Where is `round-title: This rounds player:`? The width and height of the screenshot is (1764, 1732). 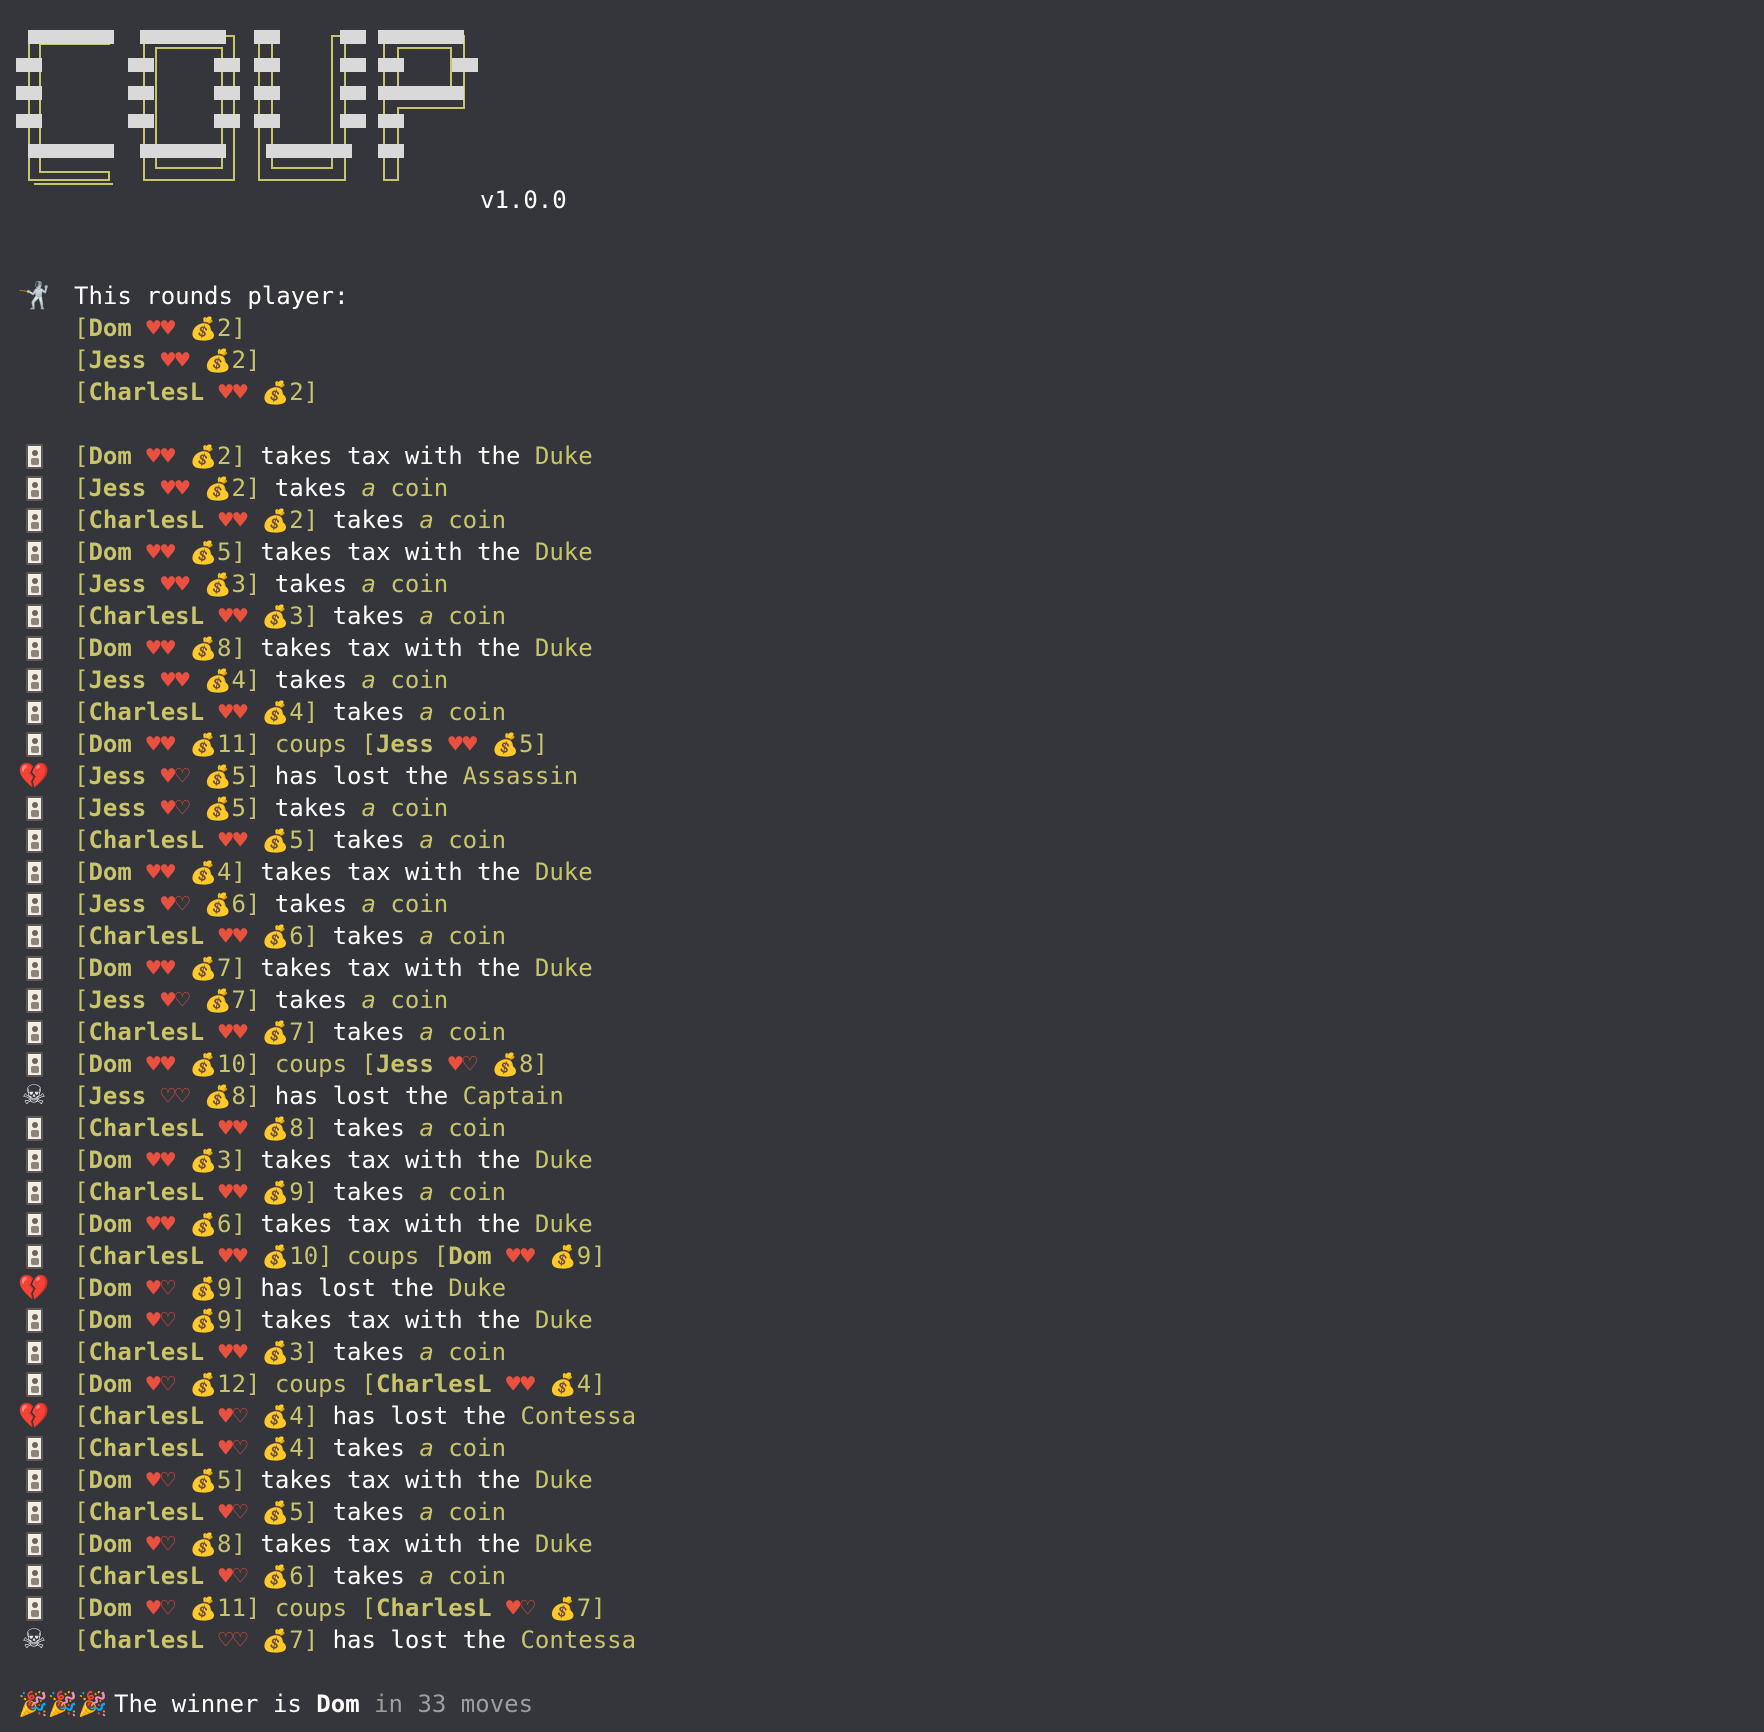
round-title: This rounds player: is located at coordinates (211, 296).